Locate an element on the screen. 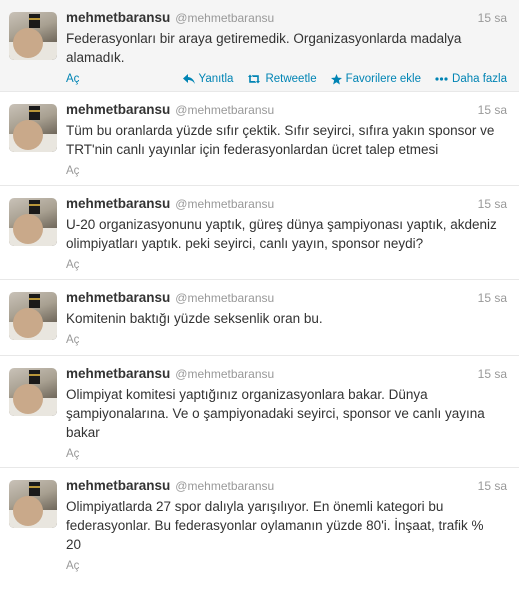 The width and height of the screenshot is (519, 591). reply-label: Yanıtla is located at coordinates (216, 79).